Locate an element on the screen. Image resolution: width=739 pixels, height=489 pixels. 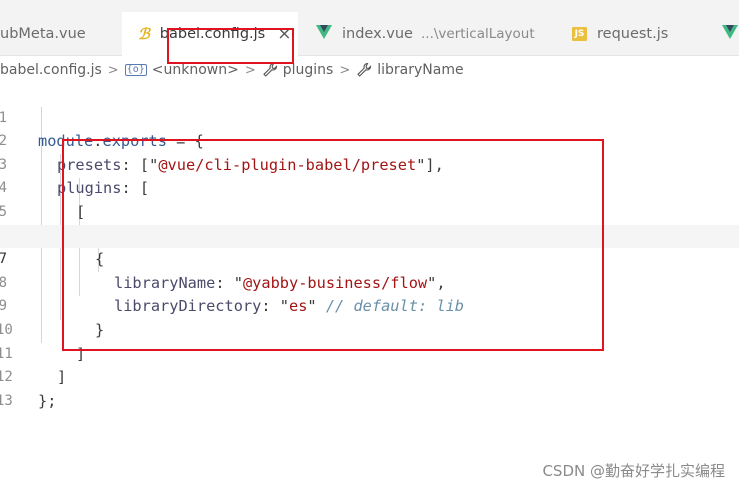
code-line: 13 is located at coordinates (369, 387).